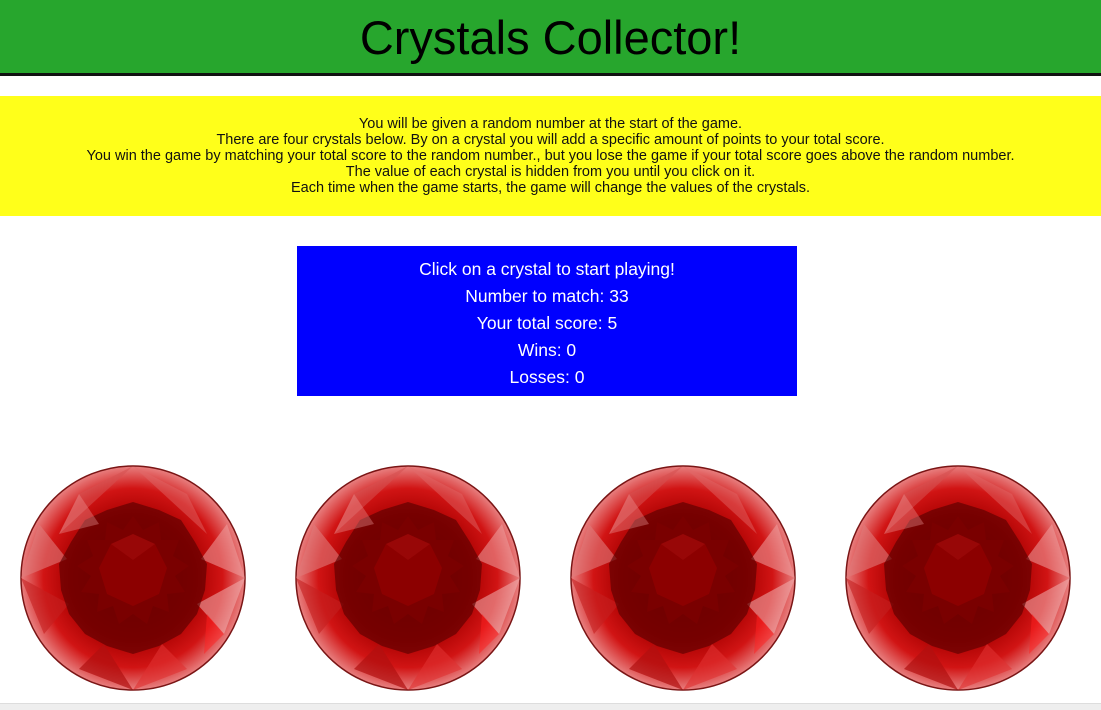 This screenshot has height=710, width=1101. I want to click on page-header: Crystals Collector!, so click(550, 38).